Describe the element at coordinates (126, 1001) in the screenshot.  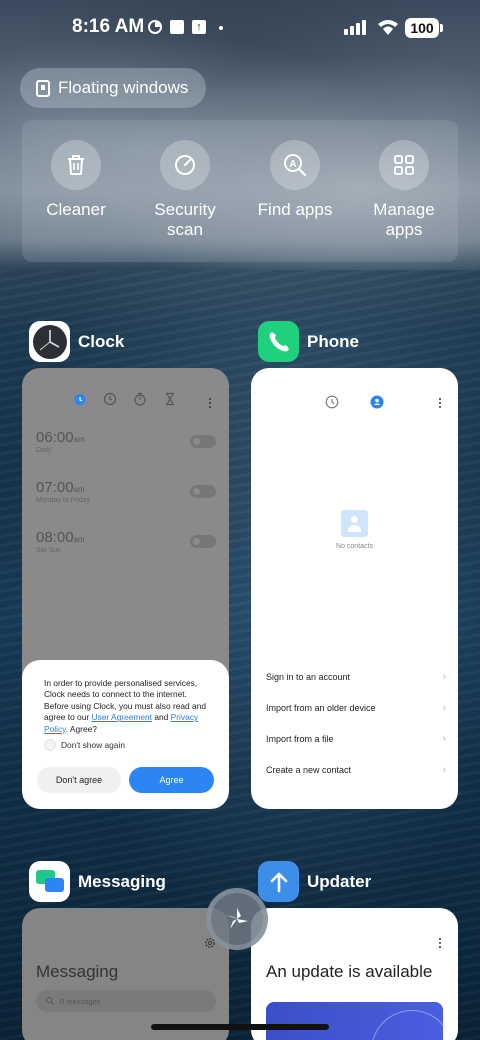
I see `messages-search-input: 0 messages` at that location.